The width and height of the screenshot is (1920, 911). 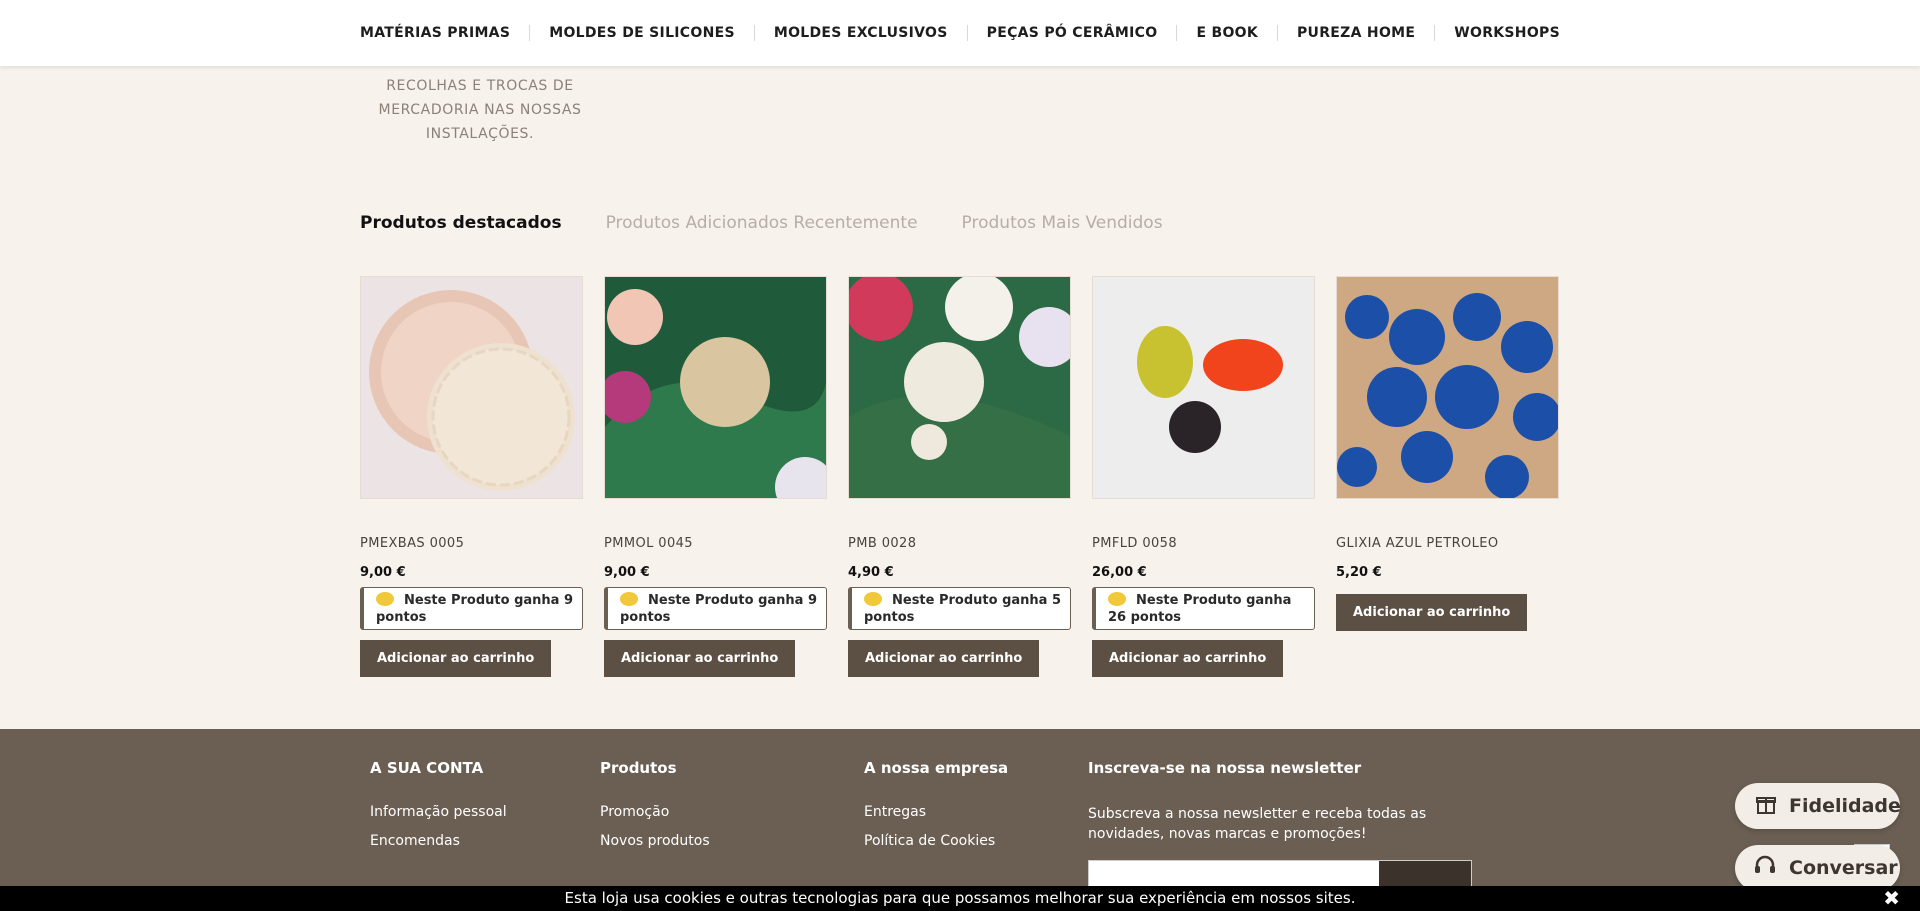 I want to click on nav-item-materias-primas: MATÉRIAS PRIMAS, so click(x=436, y=33).